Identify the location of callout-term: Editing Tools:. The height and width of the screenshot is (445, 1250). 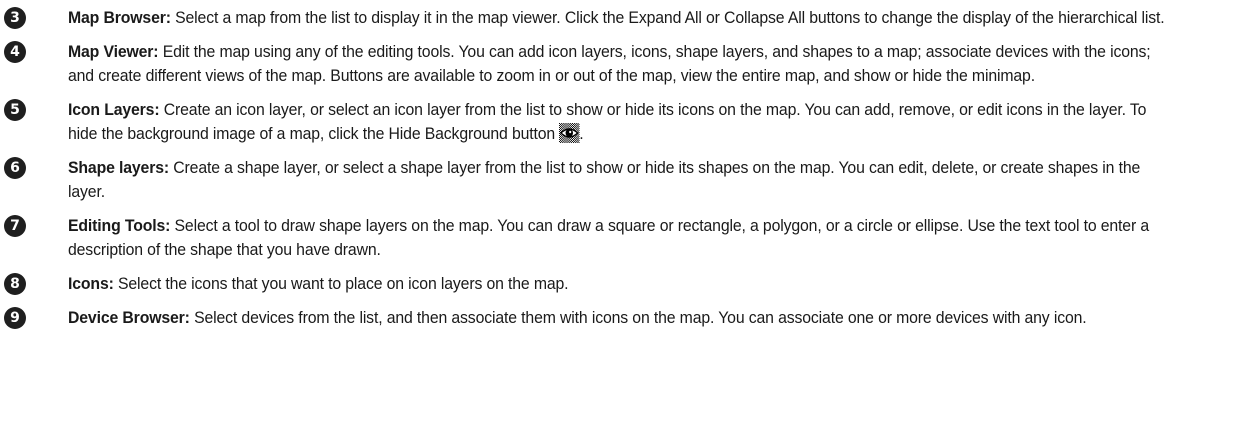
(119, 225).